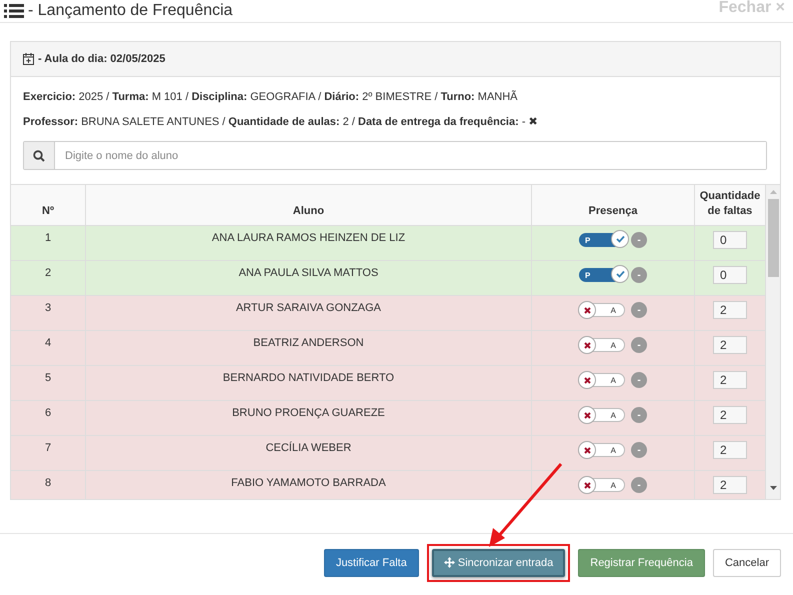  What do you see at coordinates (28, 59) in the screenshot?
I see `calendar-icon` at bounding box center [28, 59].